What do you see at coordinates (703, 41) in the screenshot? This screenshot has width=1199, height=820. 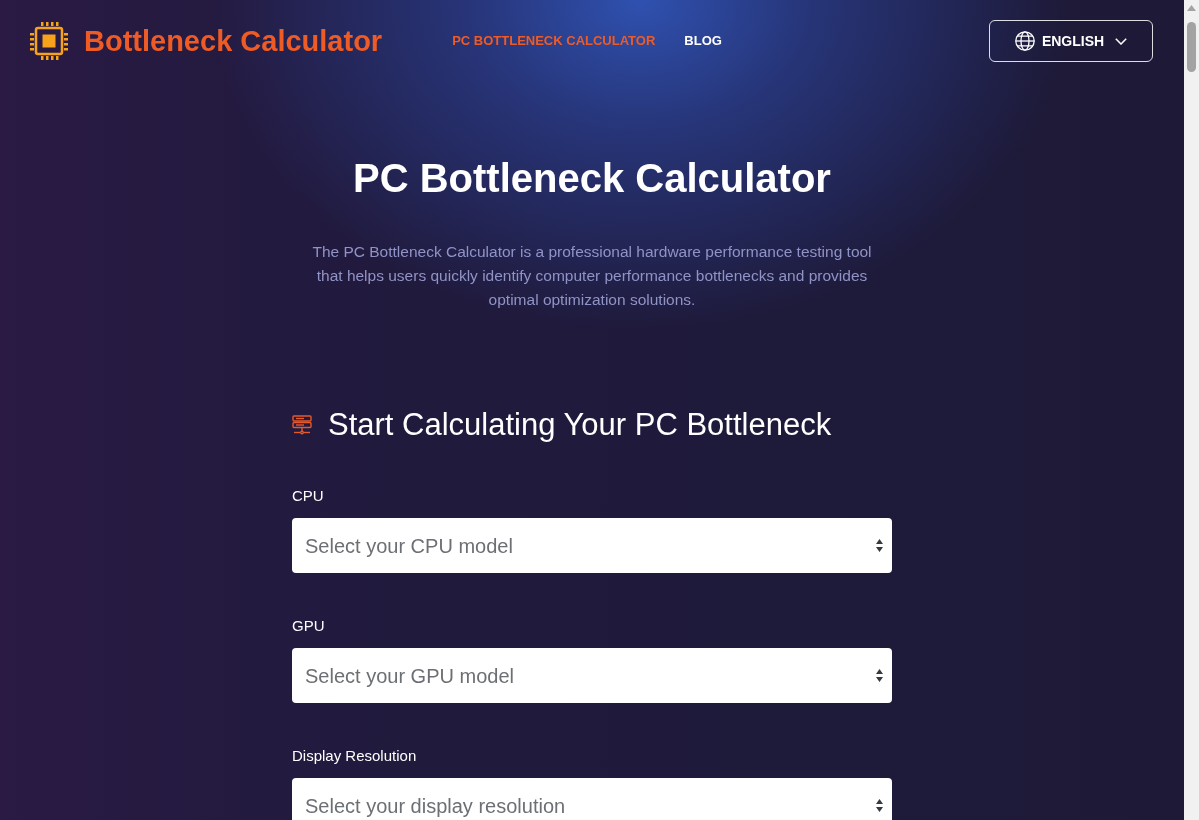 I see `nav-link: BLOG` at bounding box center [703, 41].